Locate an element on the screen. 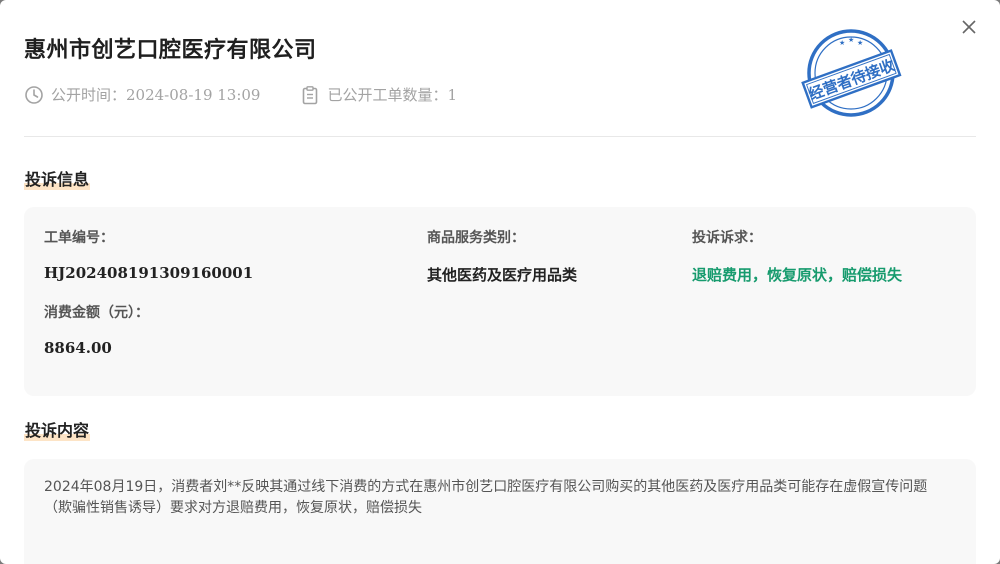 The height and width of the screenshot is (564, 1000). company-name: 惠州市创艺口腔医疗有限公司 is located at coordinates (170, 50).